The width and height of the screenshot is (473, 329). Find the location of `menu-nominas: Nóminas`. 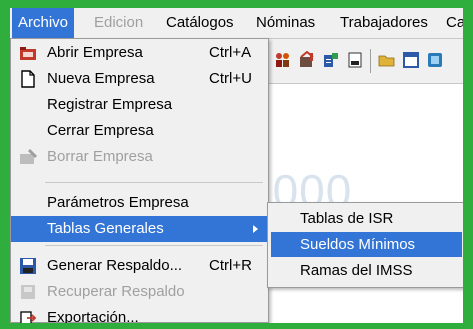

menu-nominas: Nóminas is located at coordinates (285, 23).